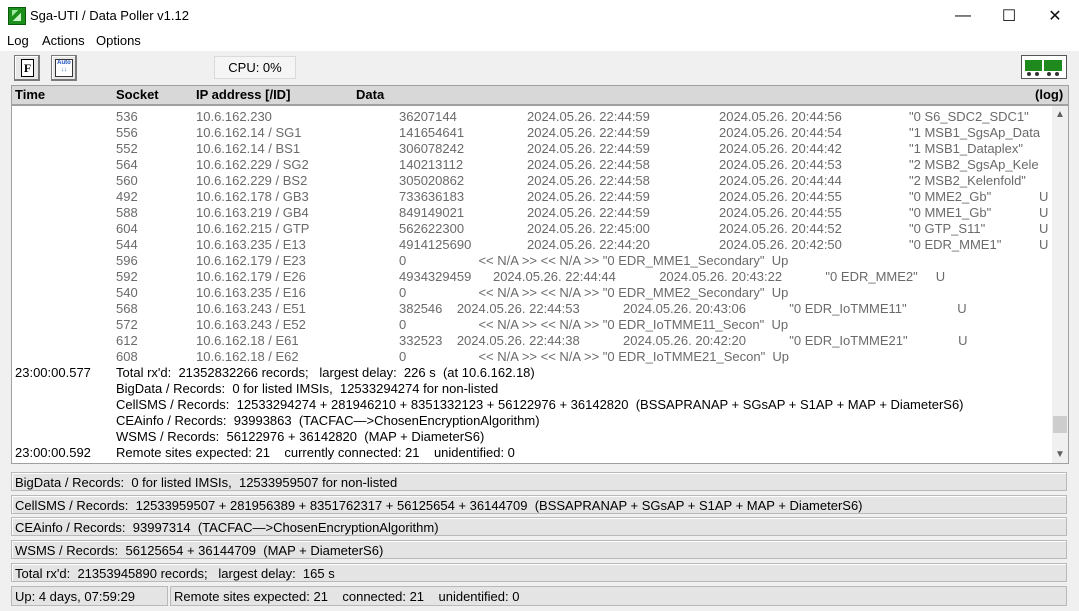 This screenshot has height=611, width=1079. Describe the element at coordinates (1060, 454) in the screenshot. I see `scroll-down-icon: ▼` at that location.